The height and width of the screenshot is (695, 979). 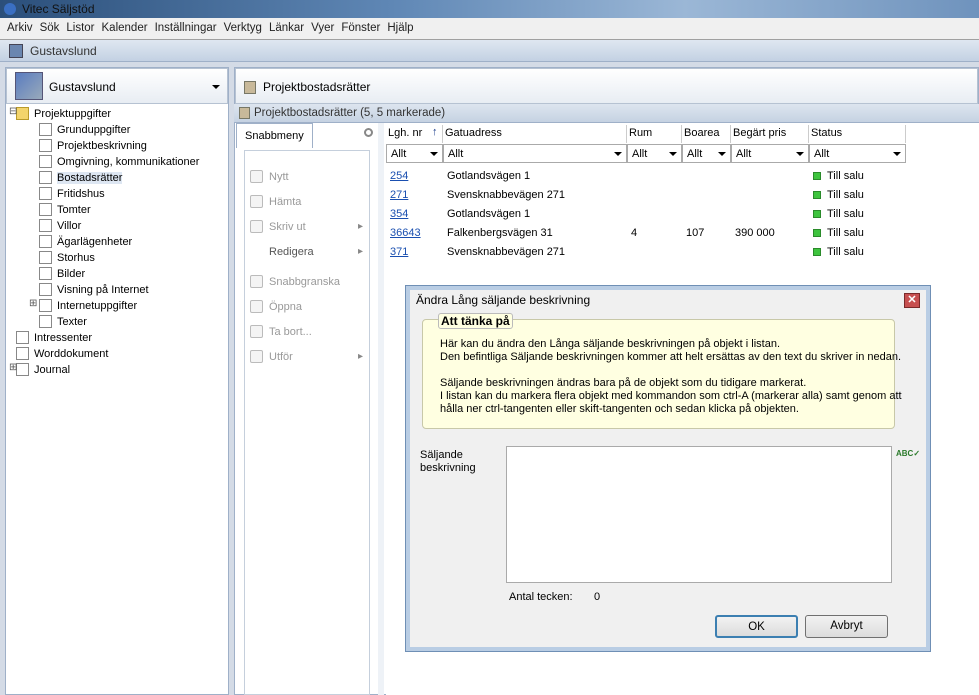 I want to click on menu-kalender: Kalender, so click(x=125, y=28).